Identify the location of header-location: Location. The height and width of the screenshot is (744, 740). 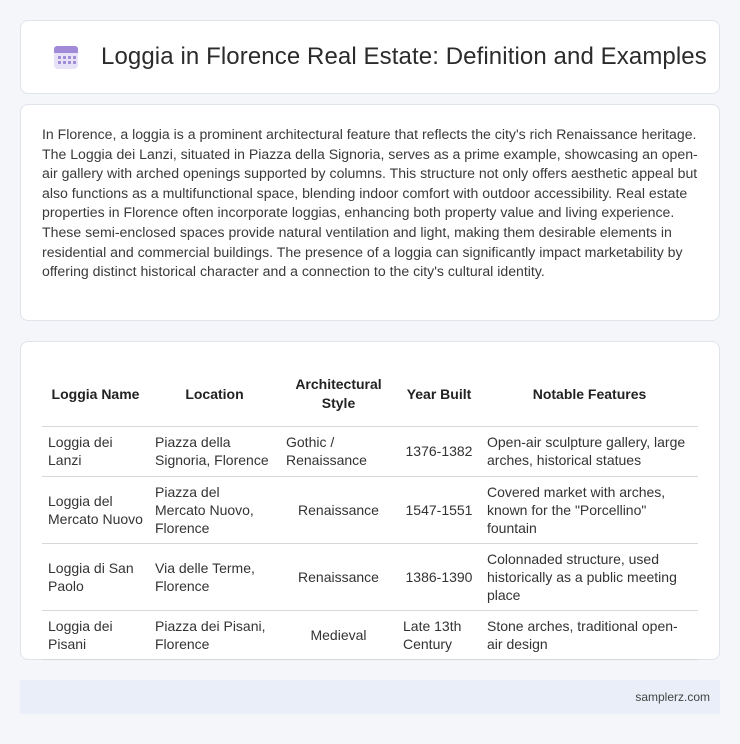
(214, 395).